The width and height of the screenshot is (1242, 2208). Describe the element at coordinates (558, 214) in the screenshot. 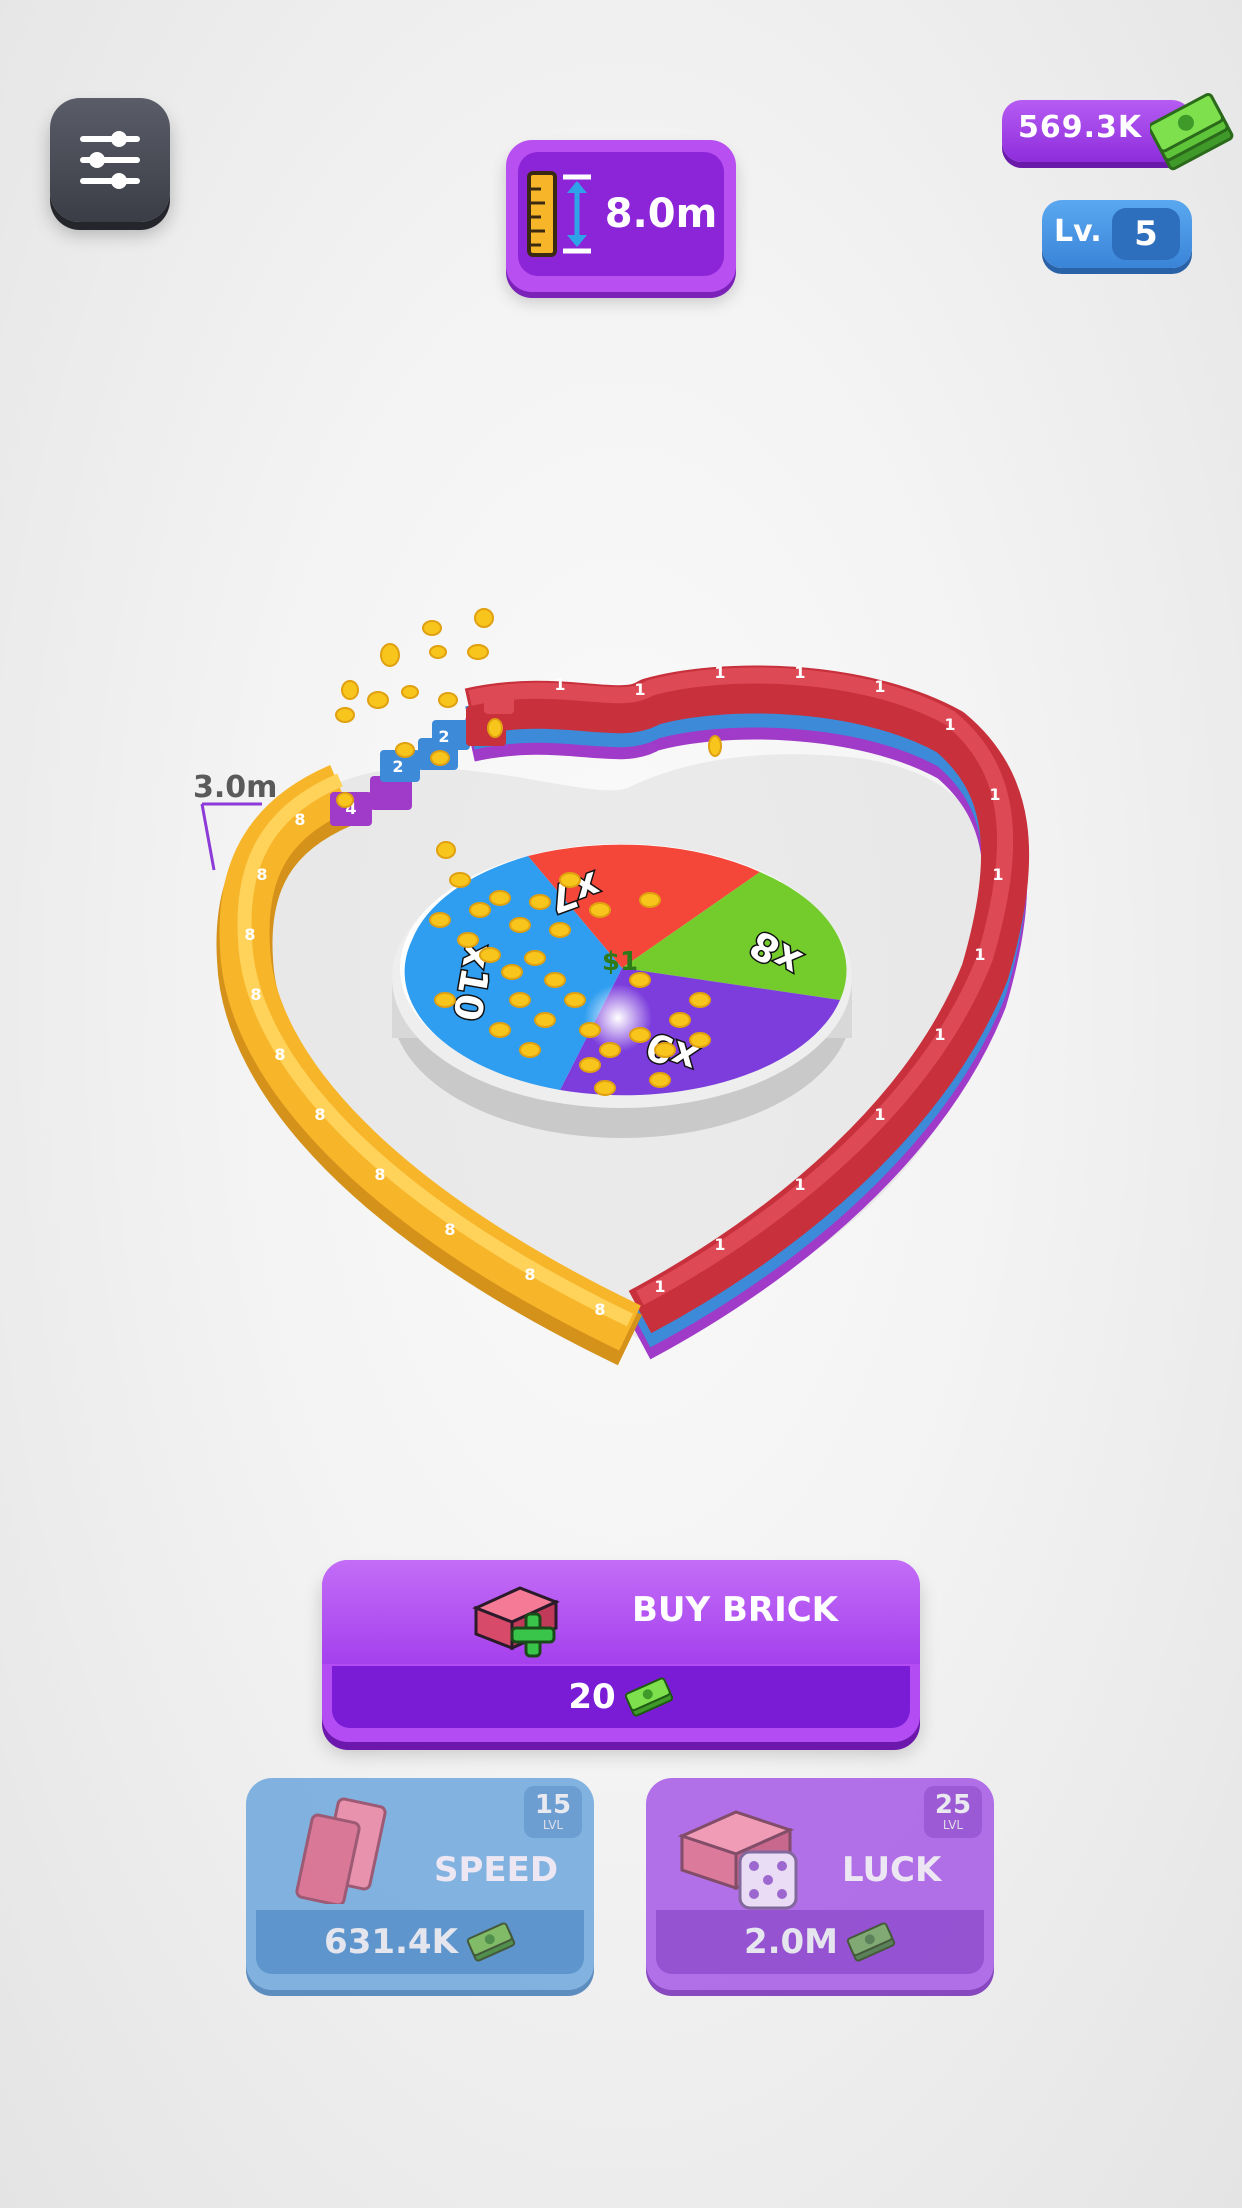

I see `ruler-height-icon` at that location.